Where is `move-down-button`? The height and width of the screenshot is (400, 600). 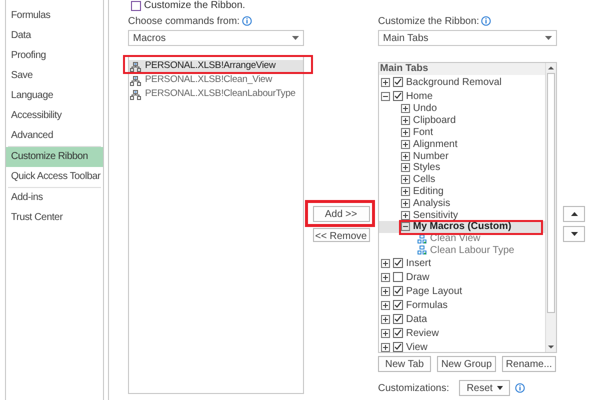 move-down-button is located at coordinates (574, 234).